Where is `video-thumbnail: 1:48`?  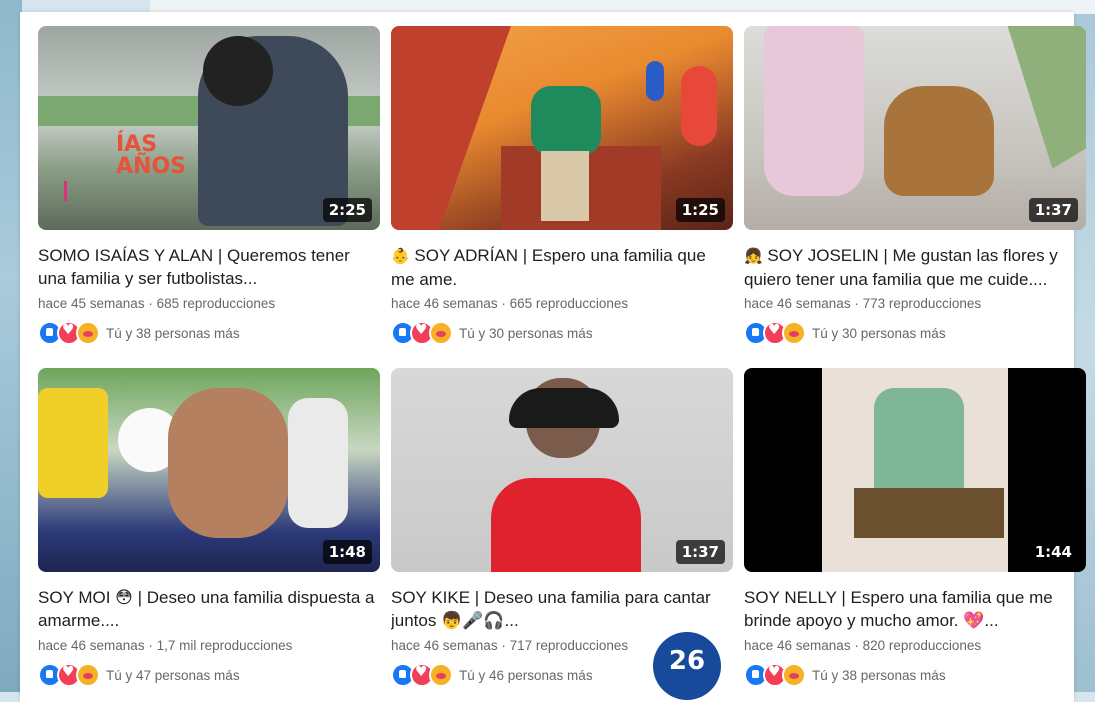 video-thumbnail: 1:48 is located at coordinates (209, 470).